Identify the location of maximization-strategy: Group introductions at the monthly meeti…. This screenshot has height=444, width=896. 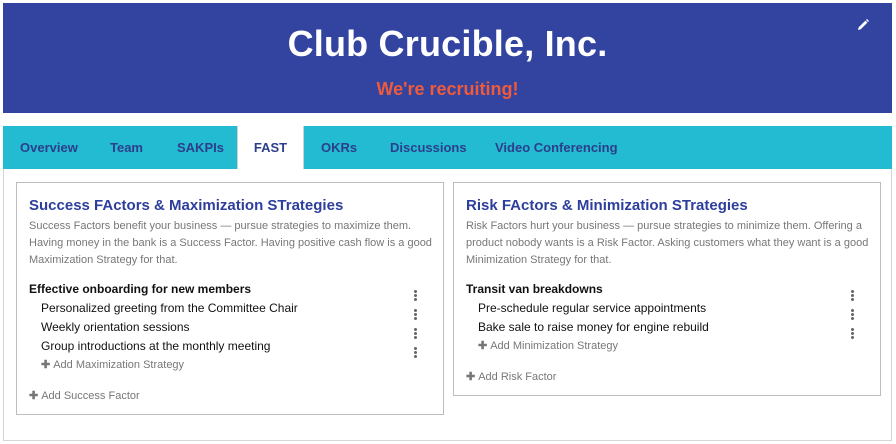
(156, 346).